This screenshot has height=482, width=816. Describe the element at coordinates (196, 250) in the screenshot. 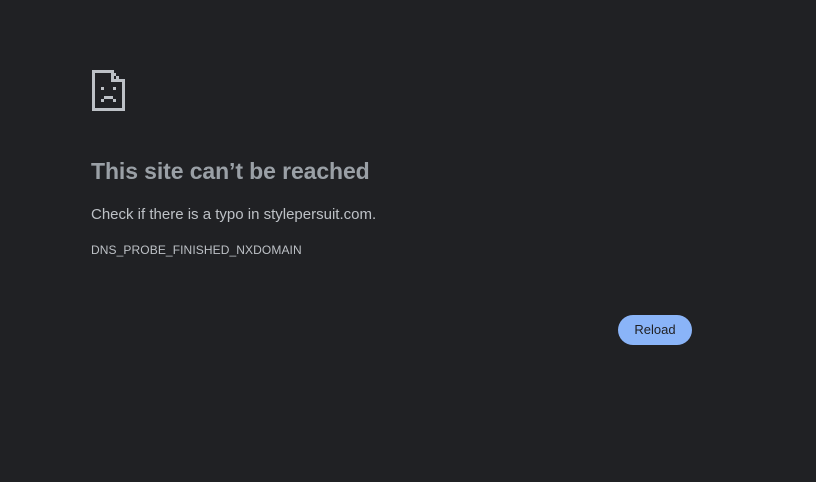

I see `error-code: DNS_PROBE_FINISHED_NXDOMAIN` at that location.